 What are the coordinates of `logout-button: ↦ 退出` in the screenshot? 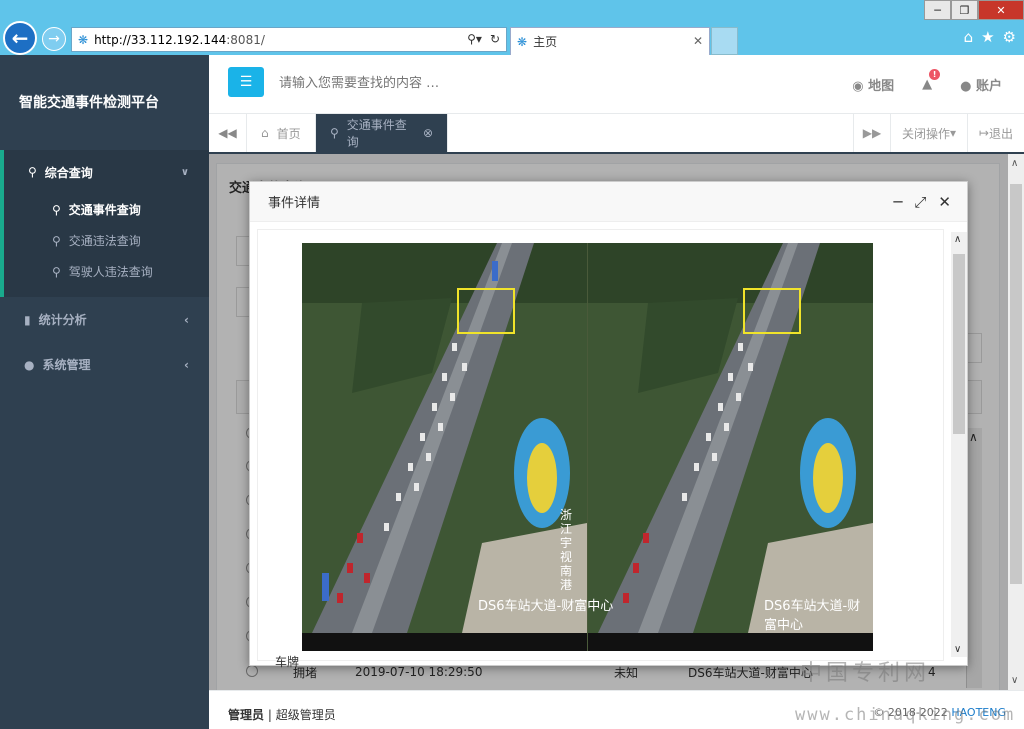 It's located at (995, 133).